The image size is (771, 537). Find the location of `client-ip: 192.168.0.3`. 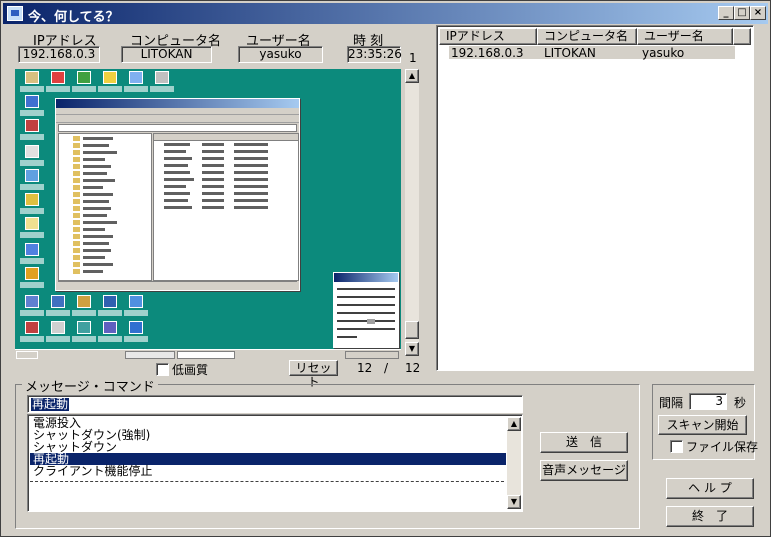

client-ip: 192.168.0.3 is located at coordinates (487, 53).